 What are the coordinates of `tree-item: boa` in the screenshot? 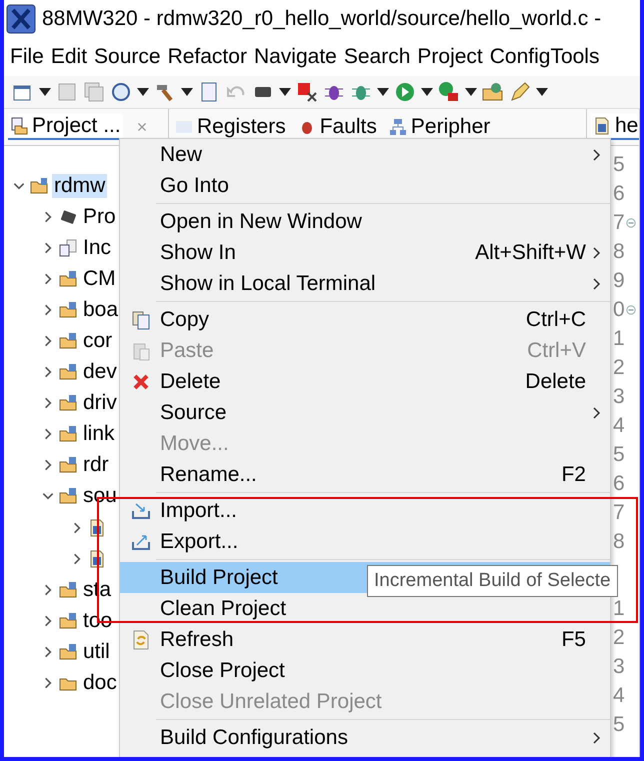 It's located at (100, 310).